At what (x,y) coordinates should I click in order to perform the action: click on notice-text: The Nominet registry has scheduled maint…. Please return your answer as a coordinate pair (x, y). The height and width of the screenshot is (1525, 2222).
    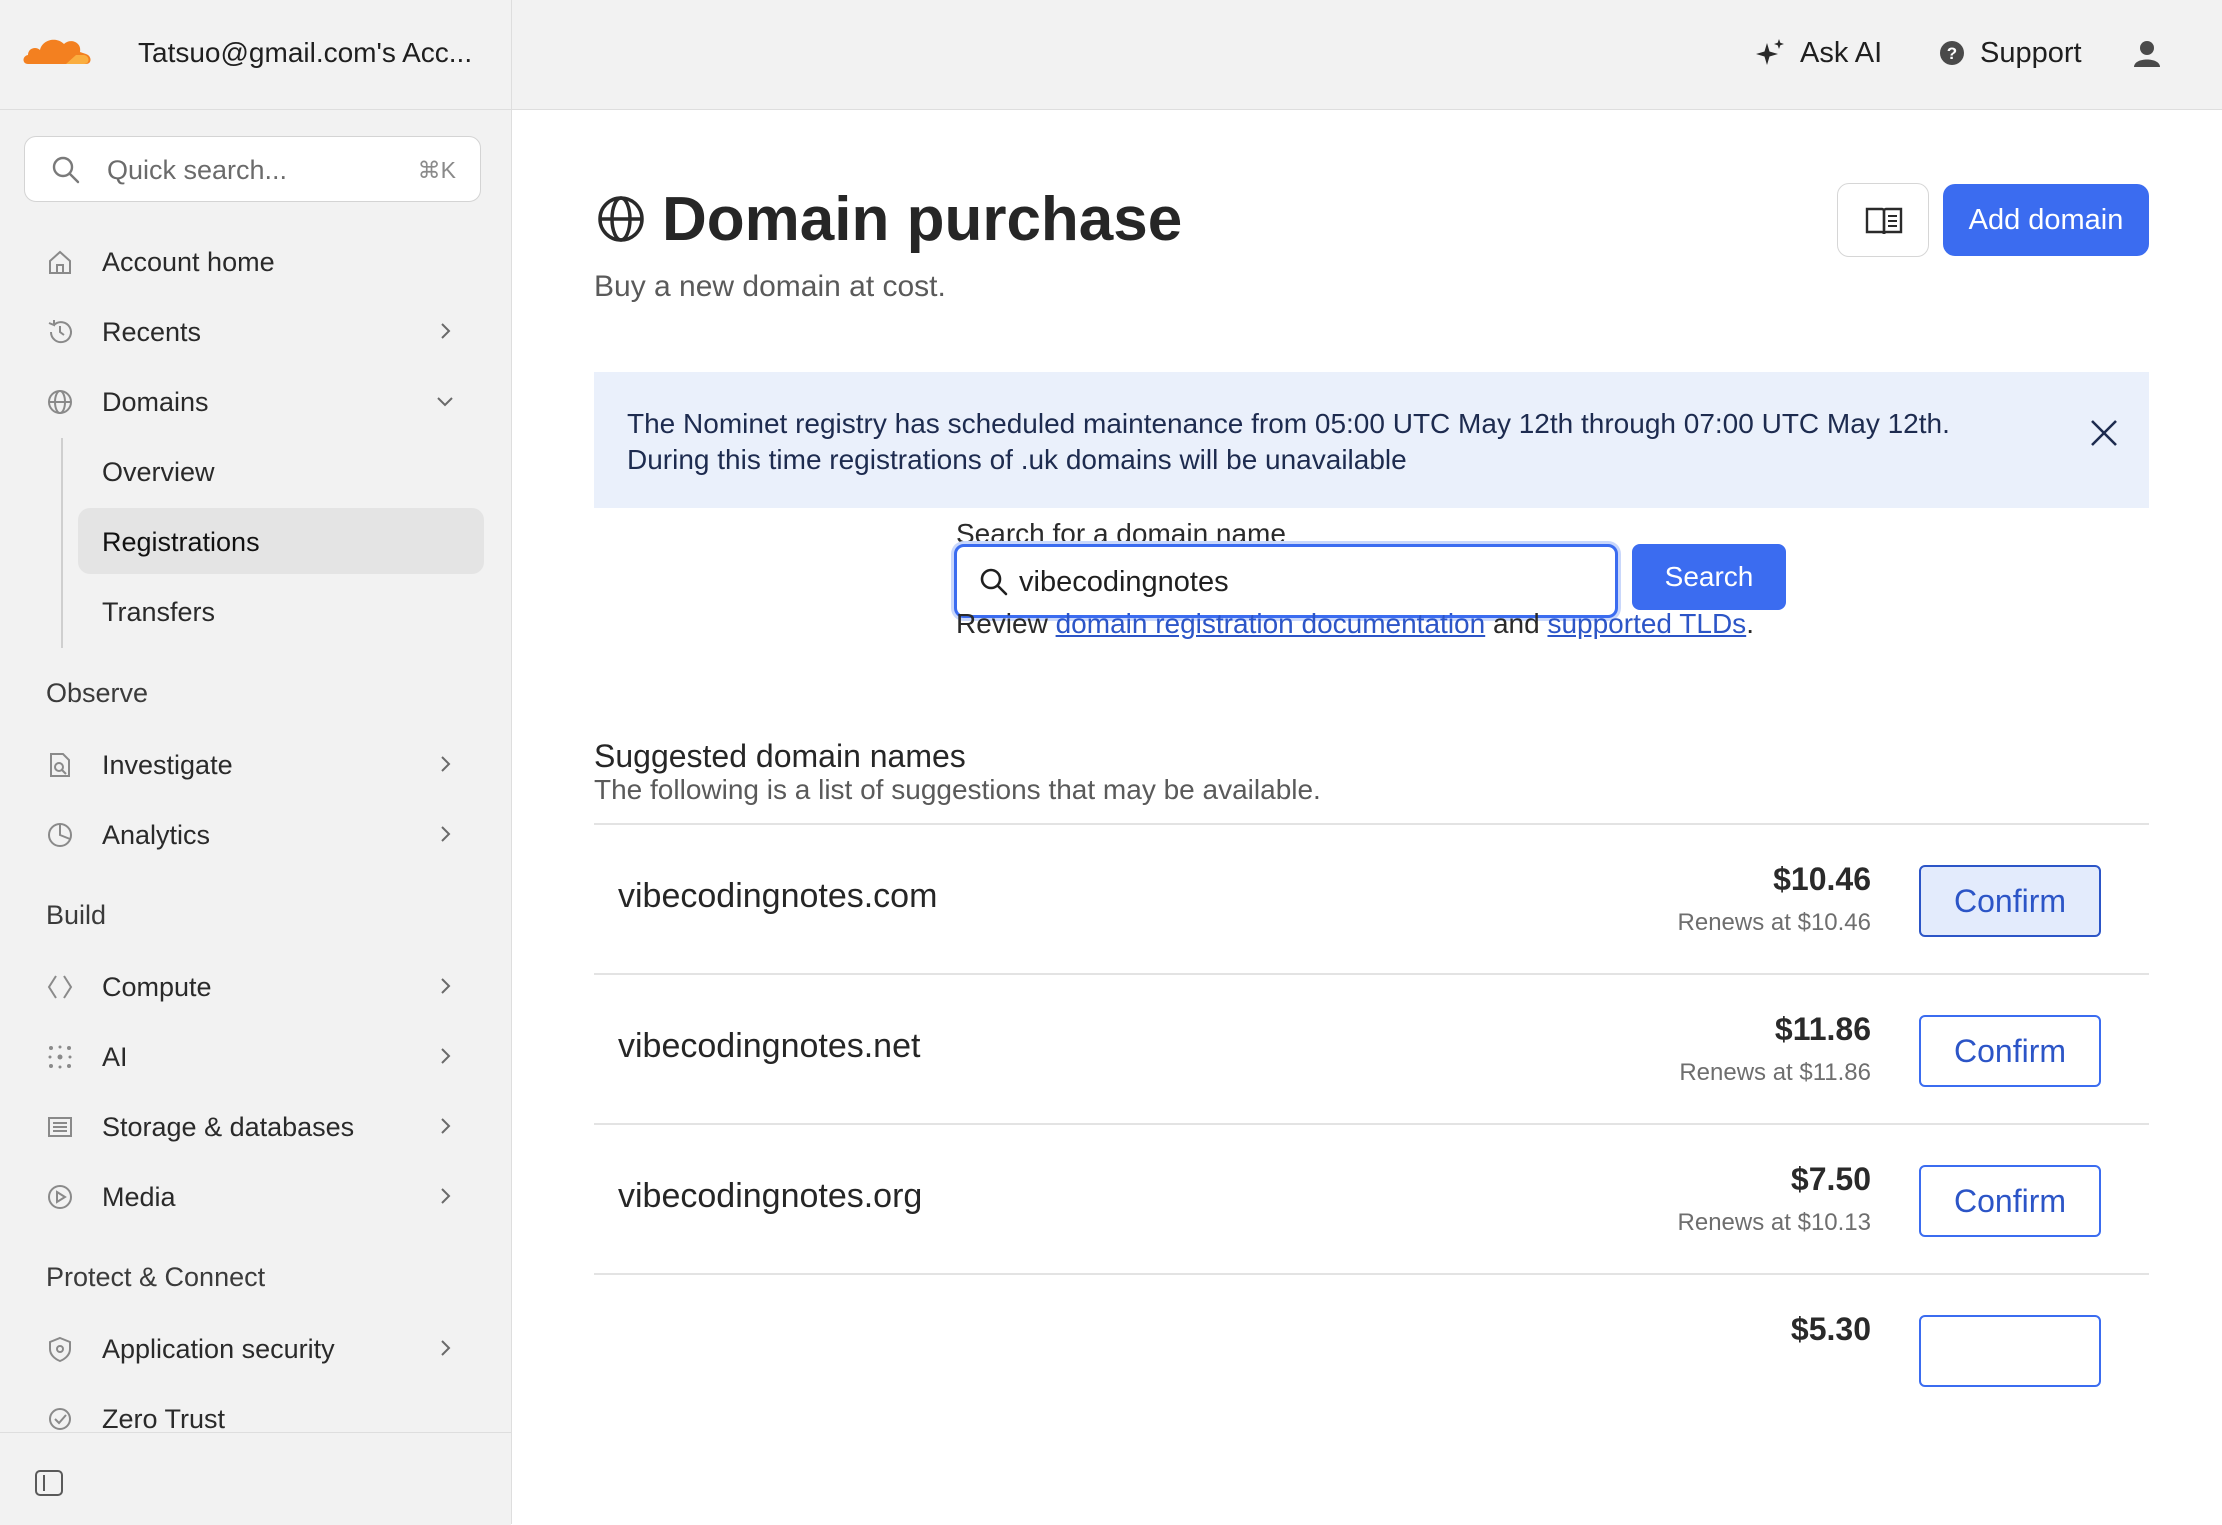
    Looking at the image, I should click on (1327, 442).